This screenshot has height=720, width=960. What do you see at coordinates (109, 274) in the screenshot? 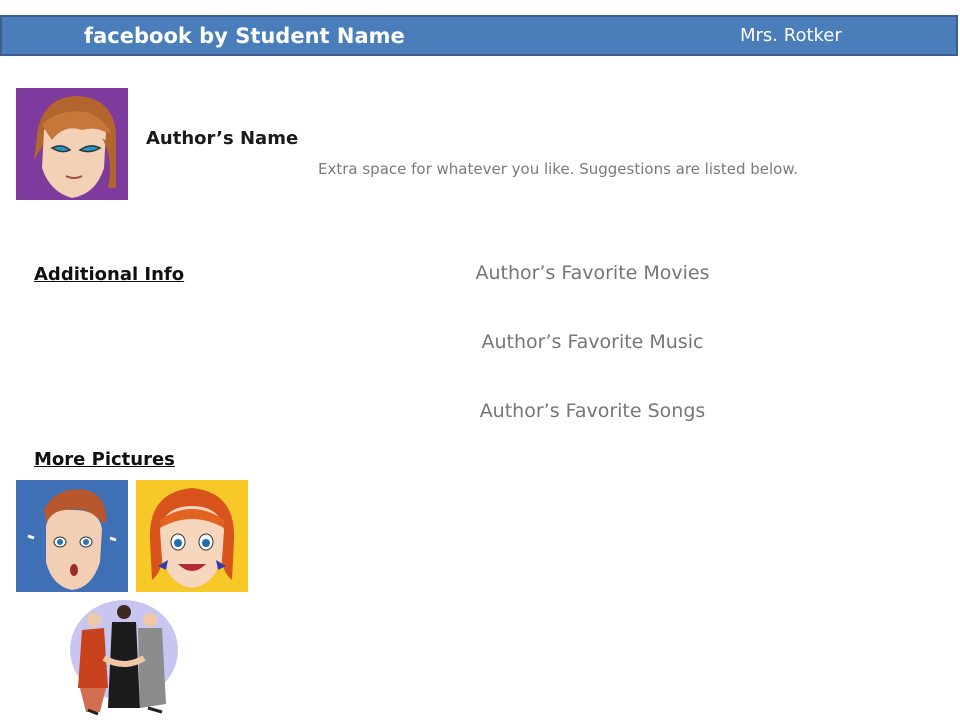
I see `additional-info-heading: Additional Info` at bounding box center [109, 274].